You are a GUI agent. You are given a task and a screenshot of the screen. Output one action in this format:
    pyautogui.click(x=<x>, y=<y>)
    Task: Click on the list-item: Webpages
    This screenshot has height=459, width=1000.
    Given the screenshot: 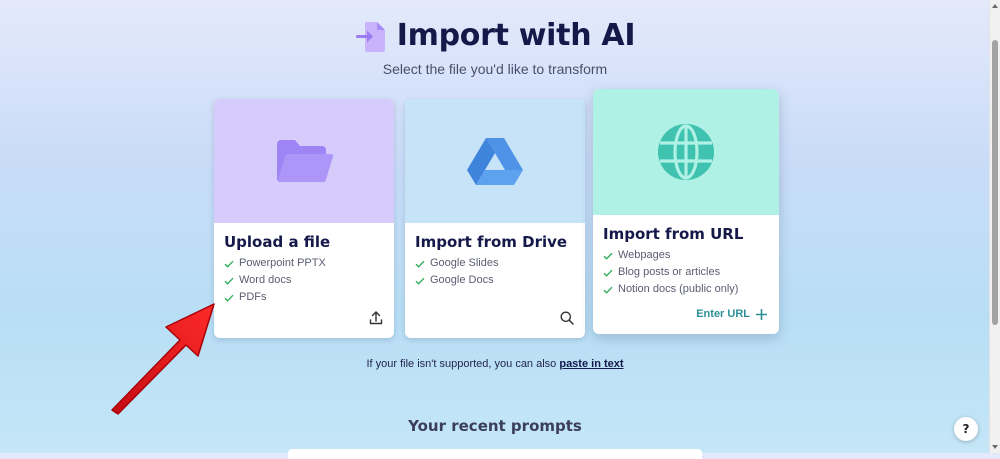 What is the action you would take?
    pyautogui.click(x=686, y=255)
    